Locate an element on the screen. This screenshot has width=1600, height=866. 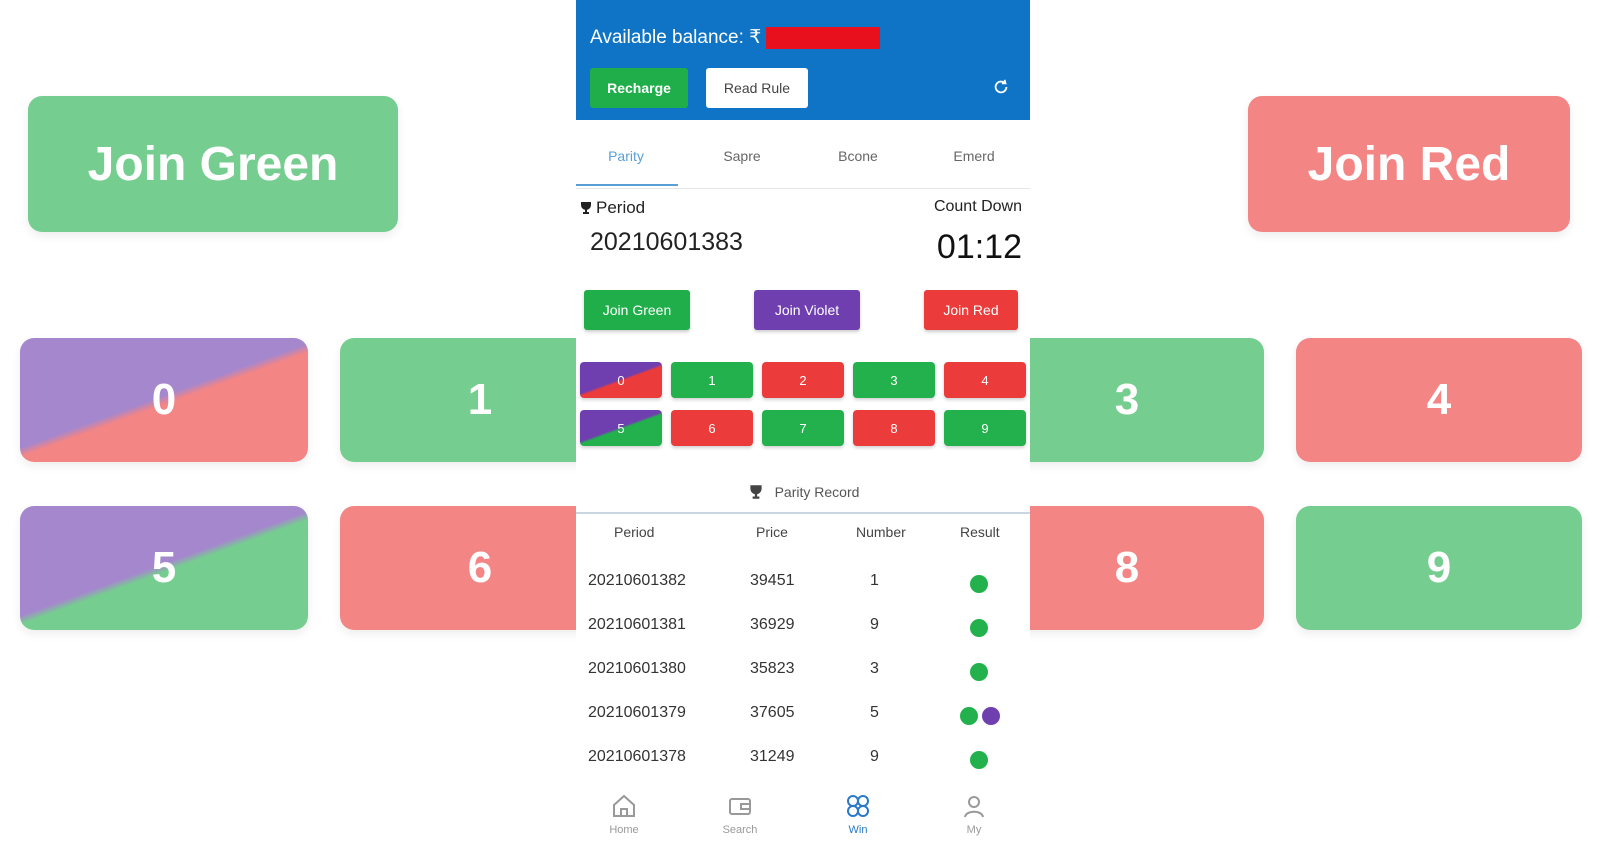
refresh-icon is located at coordinates (1001, 87).